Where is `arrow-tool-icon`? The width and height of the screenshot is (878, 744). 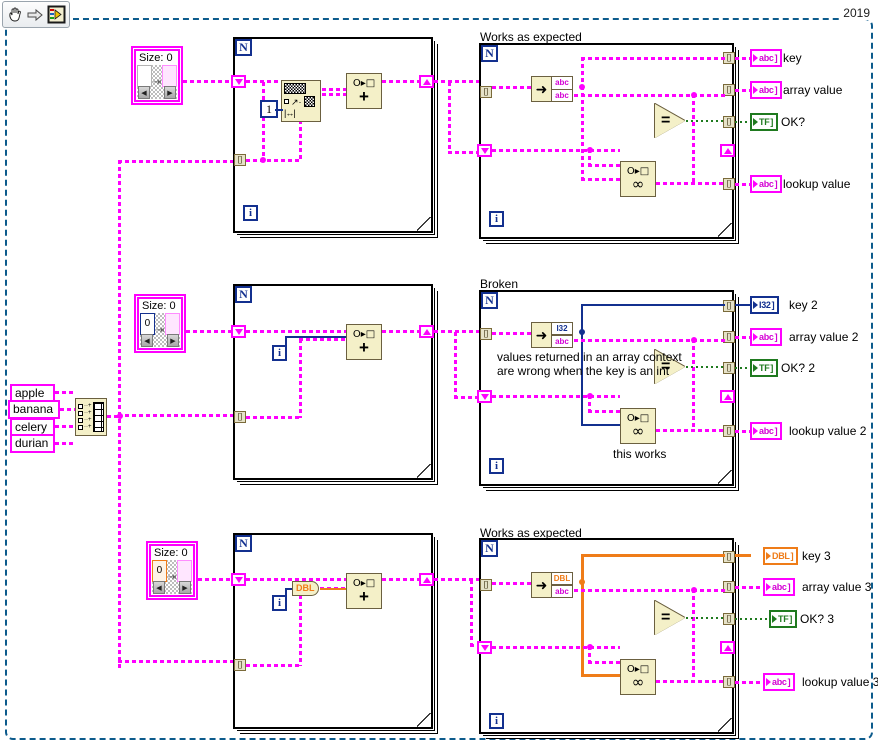 arrow-tool-icon is located at coordinates (36, 14).